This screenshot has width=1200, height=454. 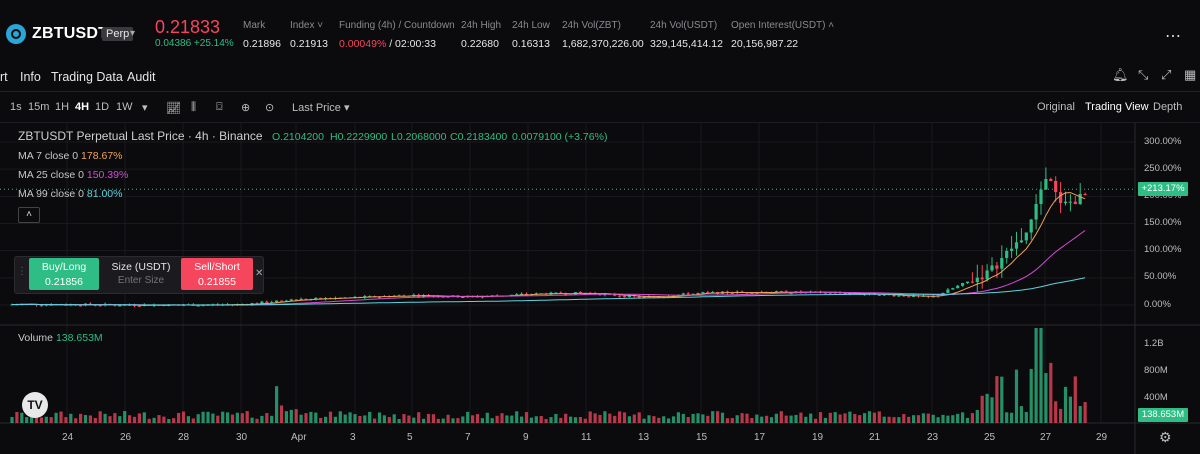 I want to click on stat-label-index: Index ˅, so click(x=306, y=25).